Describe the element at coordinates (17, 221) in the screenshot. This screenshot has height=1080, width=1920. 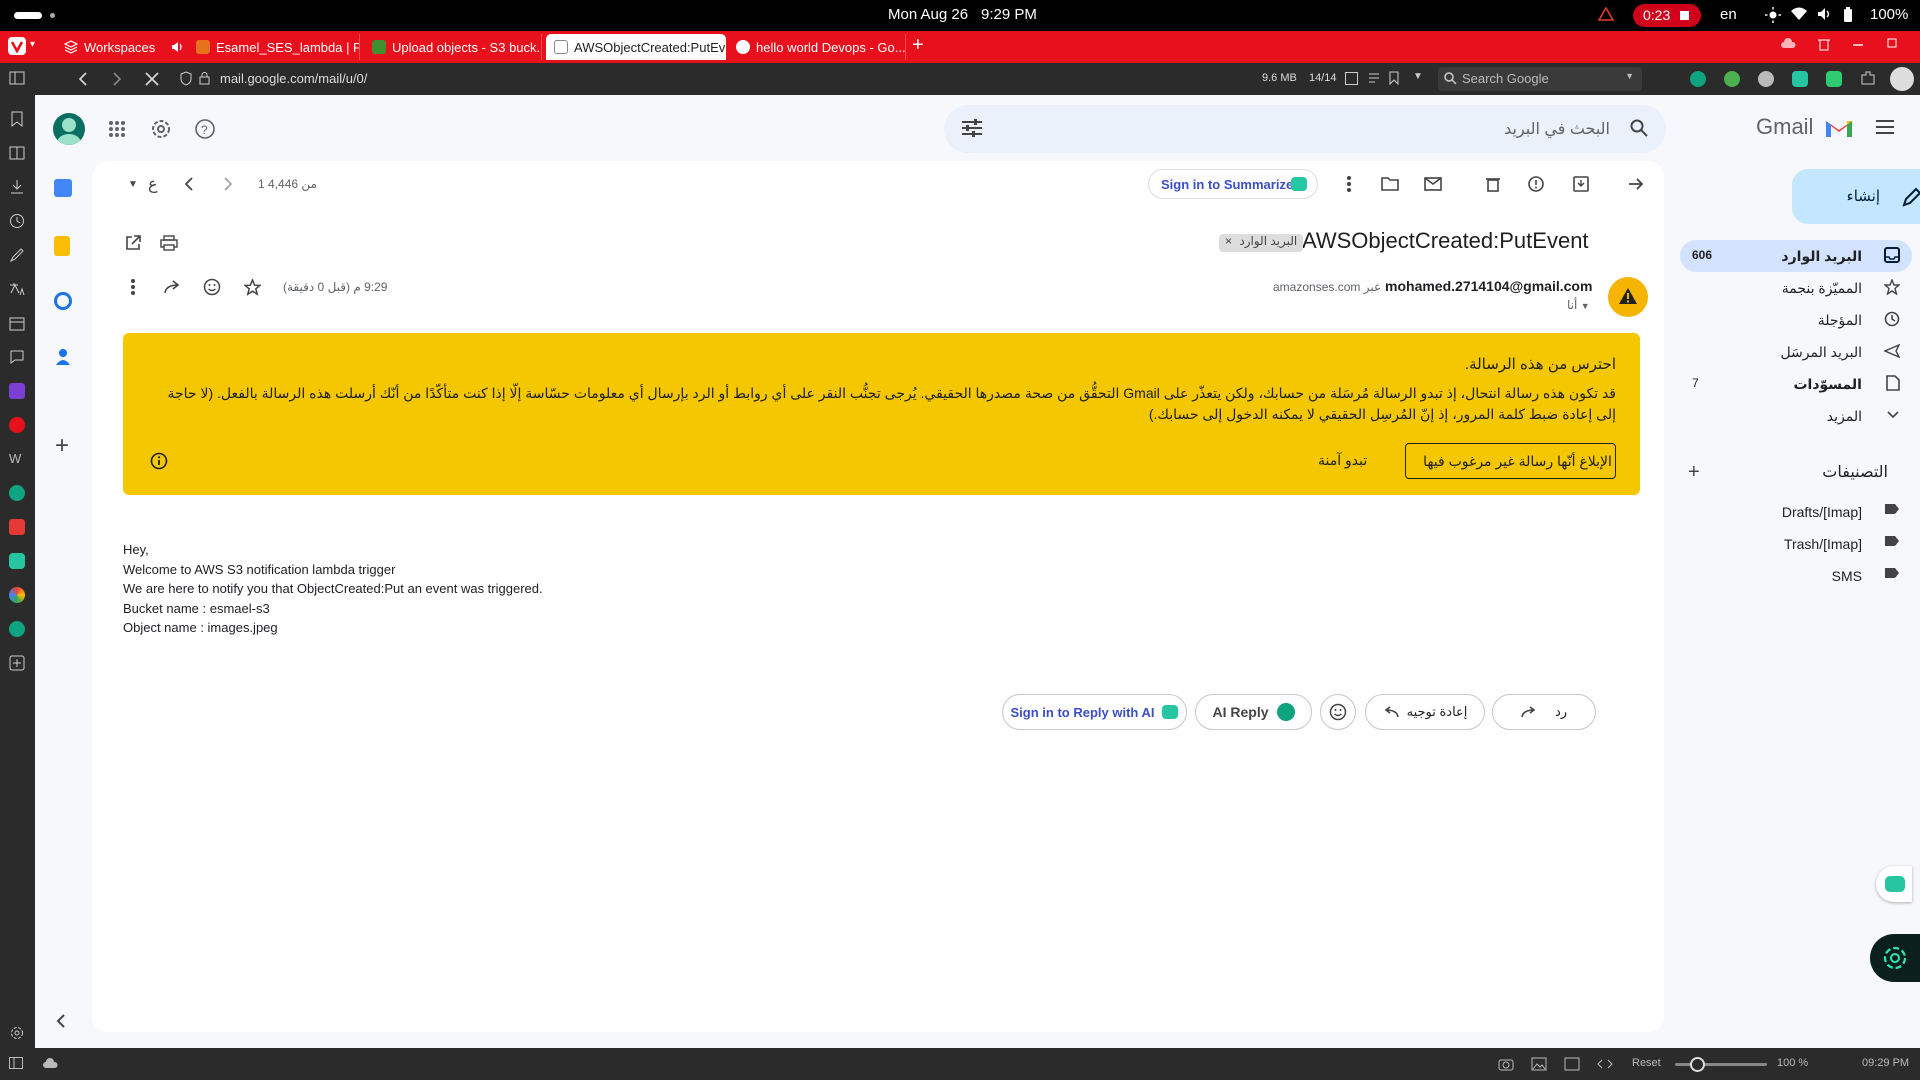
I see `history-icon` at that location.